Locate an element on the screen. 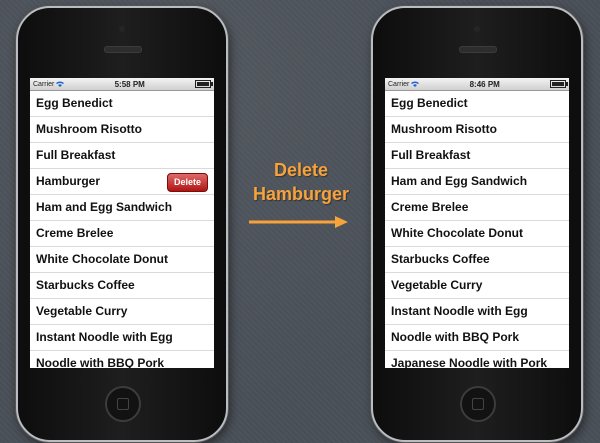 The width and height of the screenshot is (600, 443). status-bar: Carrier 8:46 PM is located at coordinates (477, 84).